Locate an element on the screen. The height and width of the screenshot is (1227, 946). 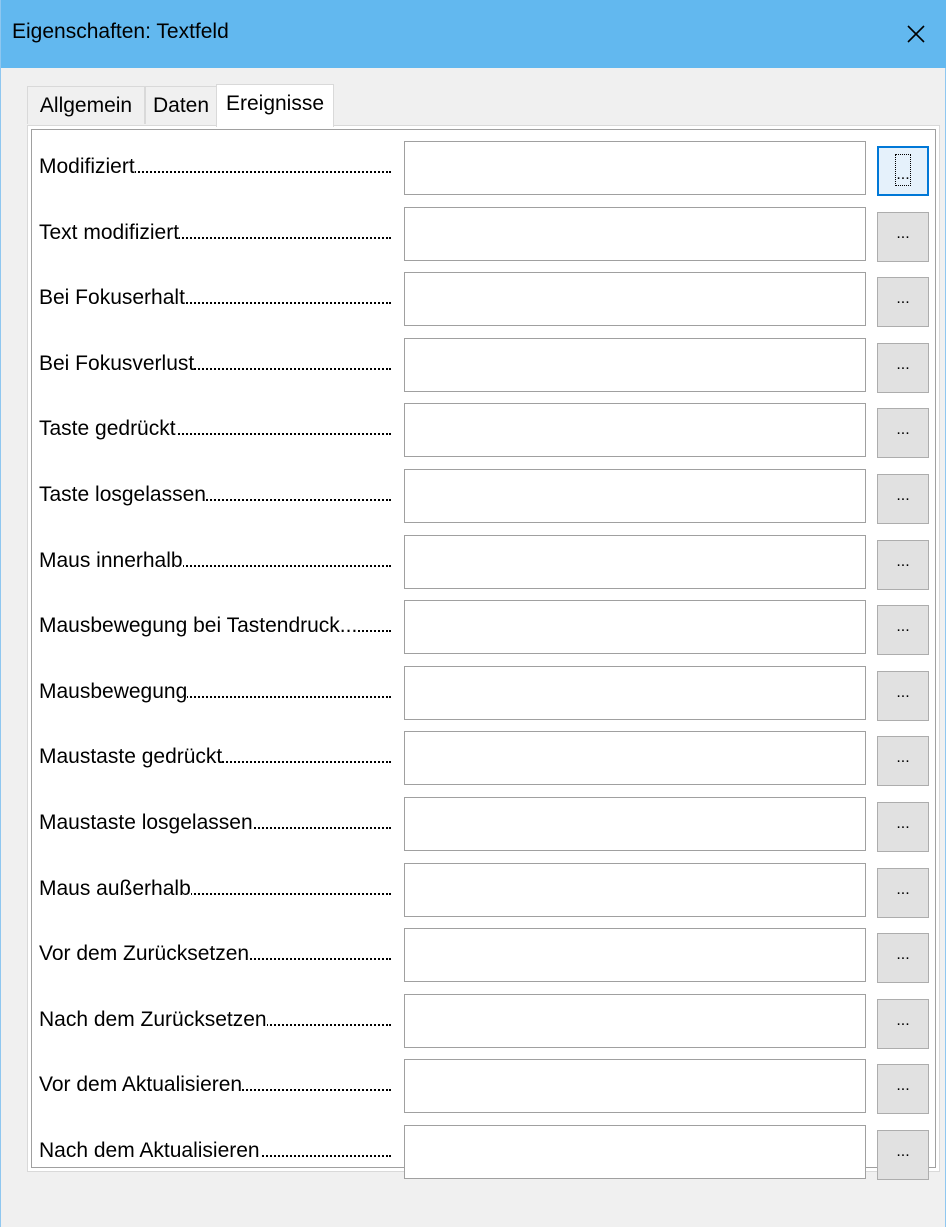
event-label: Mausbewegung is located at coordinates (215, 691).